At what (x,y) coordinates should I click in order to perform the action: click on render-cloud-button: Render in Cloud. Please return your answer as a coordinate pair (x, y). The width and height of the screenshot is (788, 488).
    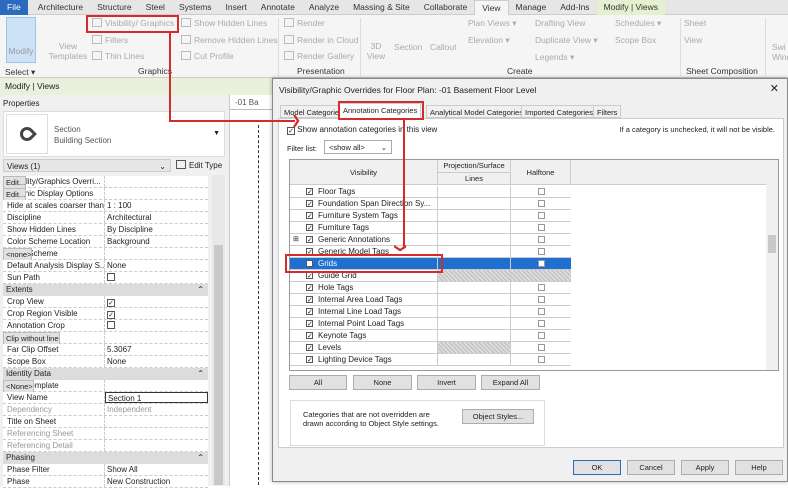
    Looking at the image, I should click on (321, 40).